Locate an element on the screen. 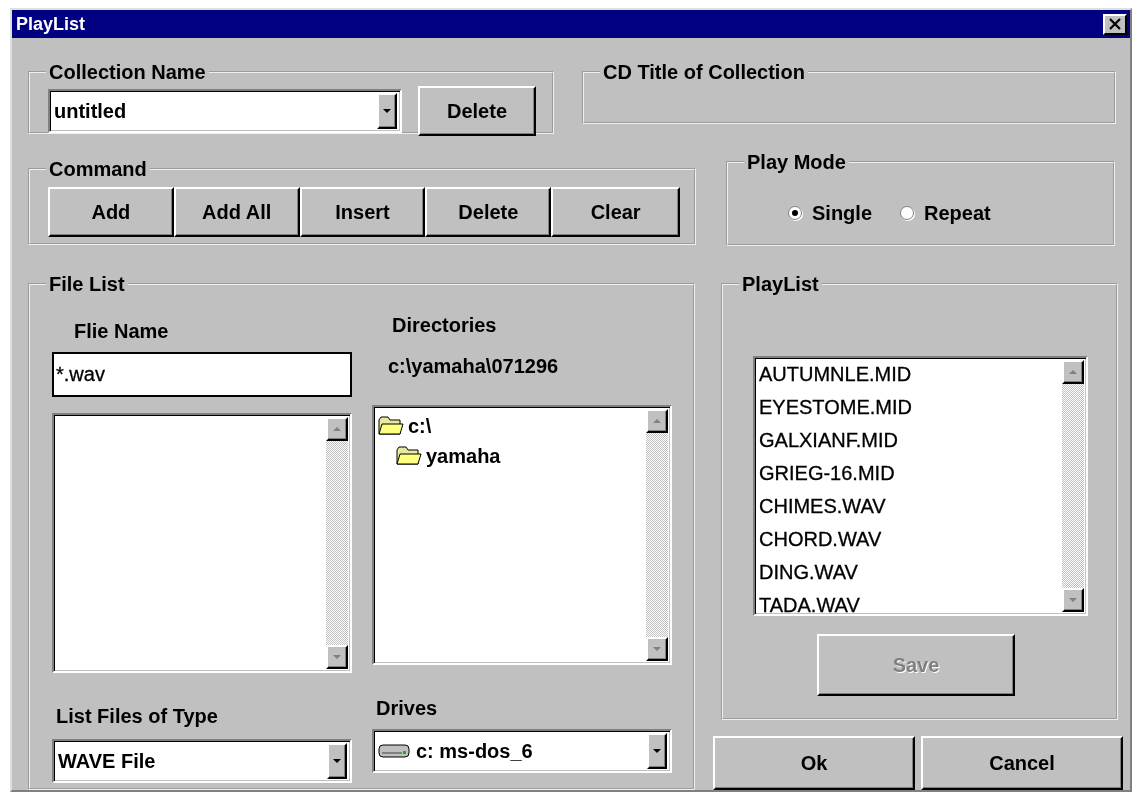 The width and height of the screenshot is (1134, 801). playlist-item: DING.WAV is located at coordinates (908, 572).